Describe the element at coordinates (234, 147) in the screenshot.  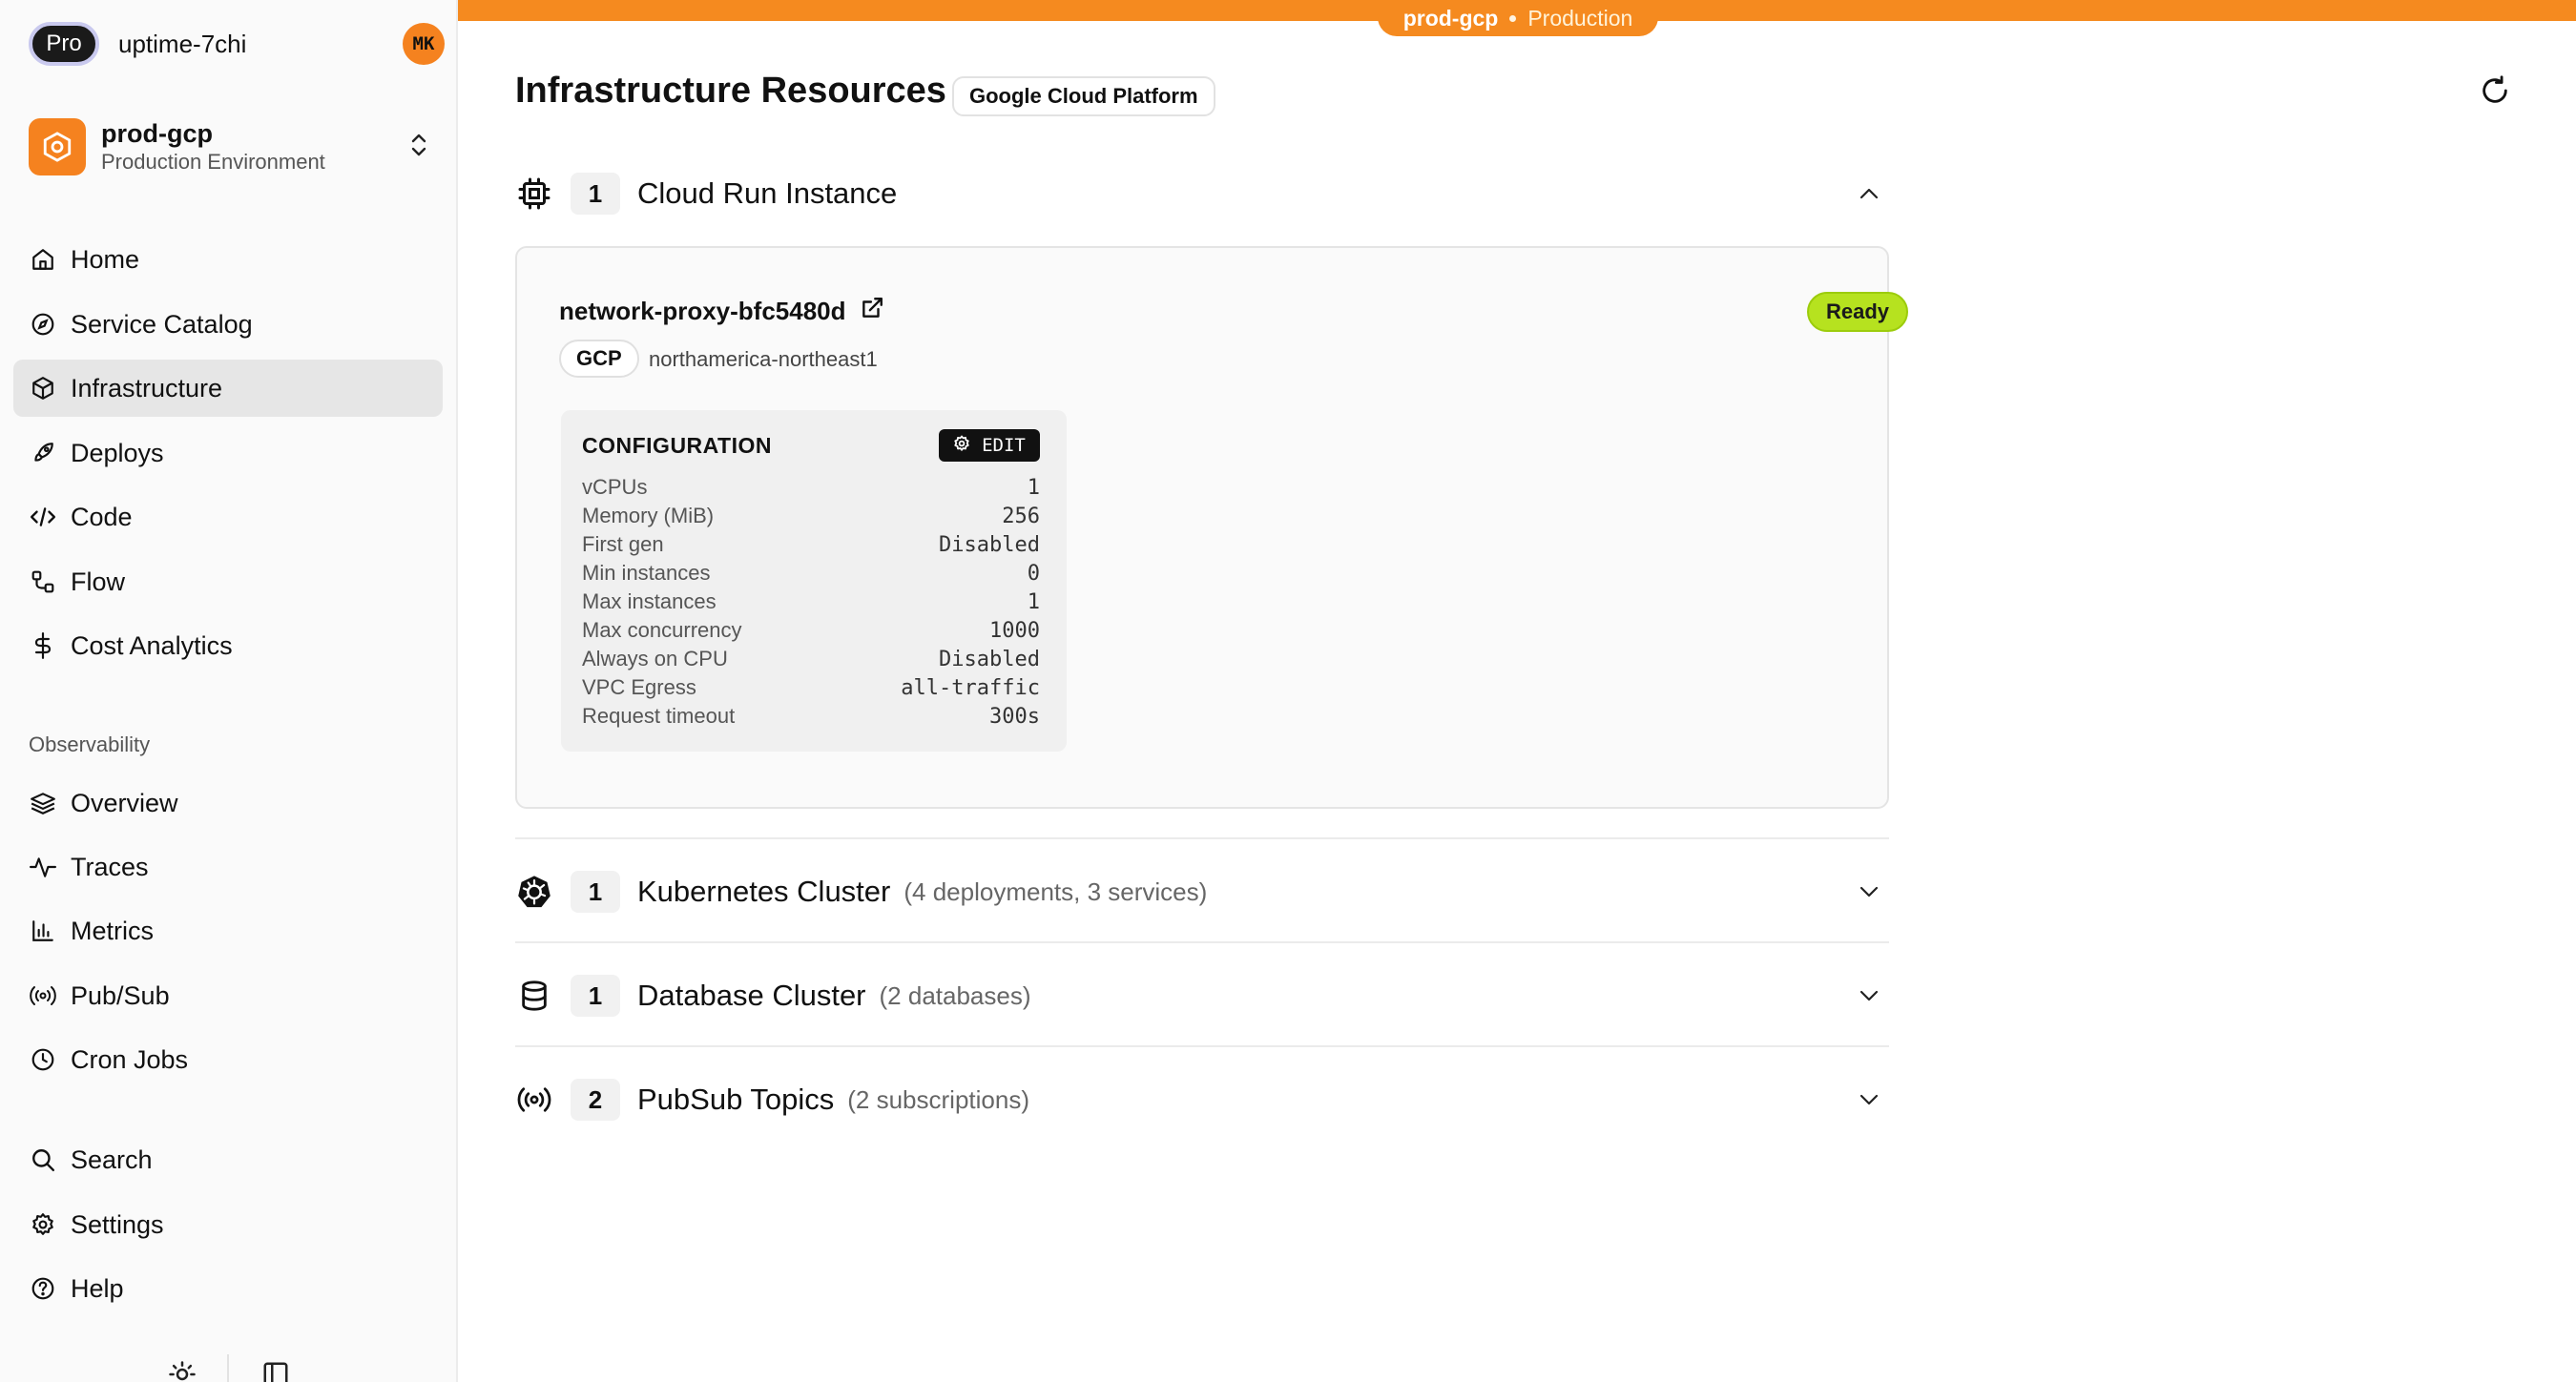
I see `environment-switcher: prod-gcp Production Environment` at that location.